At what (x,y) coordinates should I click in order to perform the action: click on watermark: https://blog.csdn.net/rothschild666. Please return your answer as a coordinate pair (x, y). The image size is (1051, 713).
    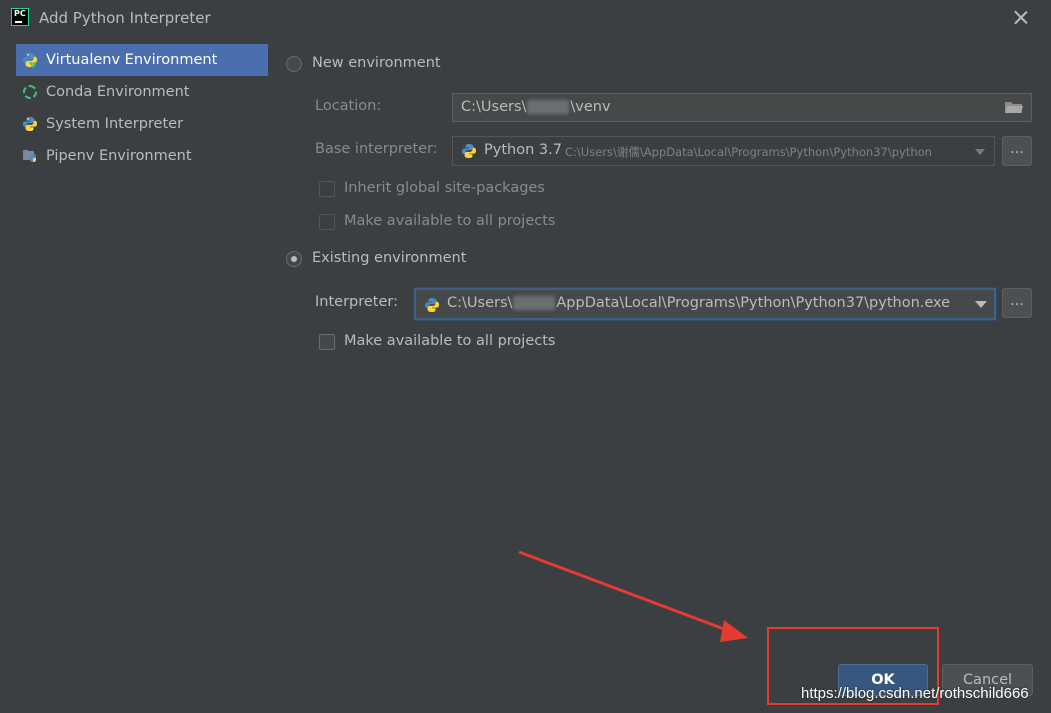
    Looking at the image, I should click on (915, 693).